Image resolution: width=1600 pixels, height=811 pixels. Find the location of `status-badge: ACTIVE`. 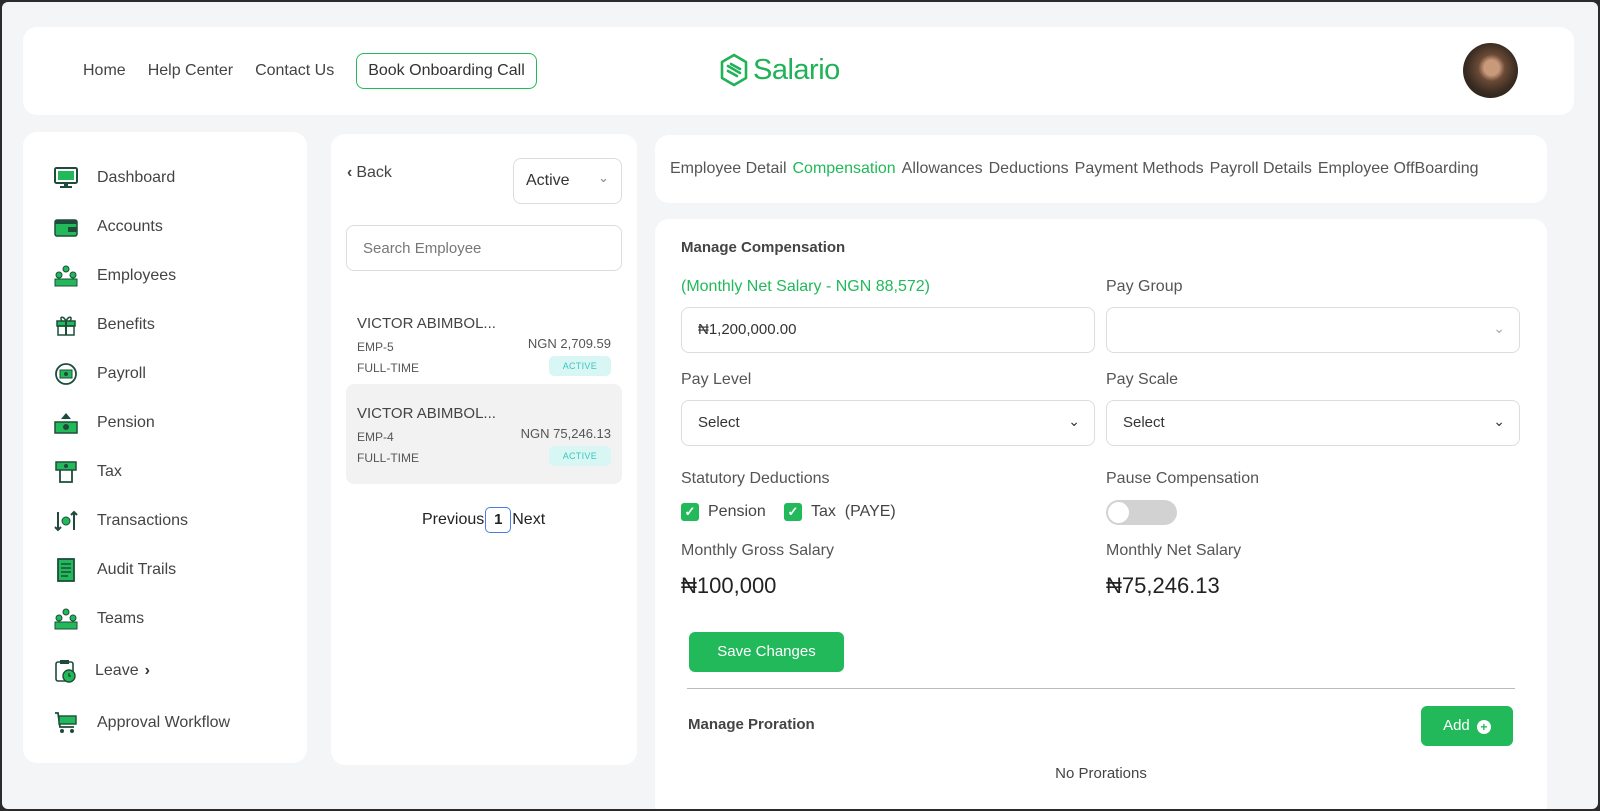

status-badge: ACTIVE is located at coordinates (579, 366).